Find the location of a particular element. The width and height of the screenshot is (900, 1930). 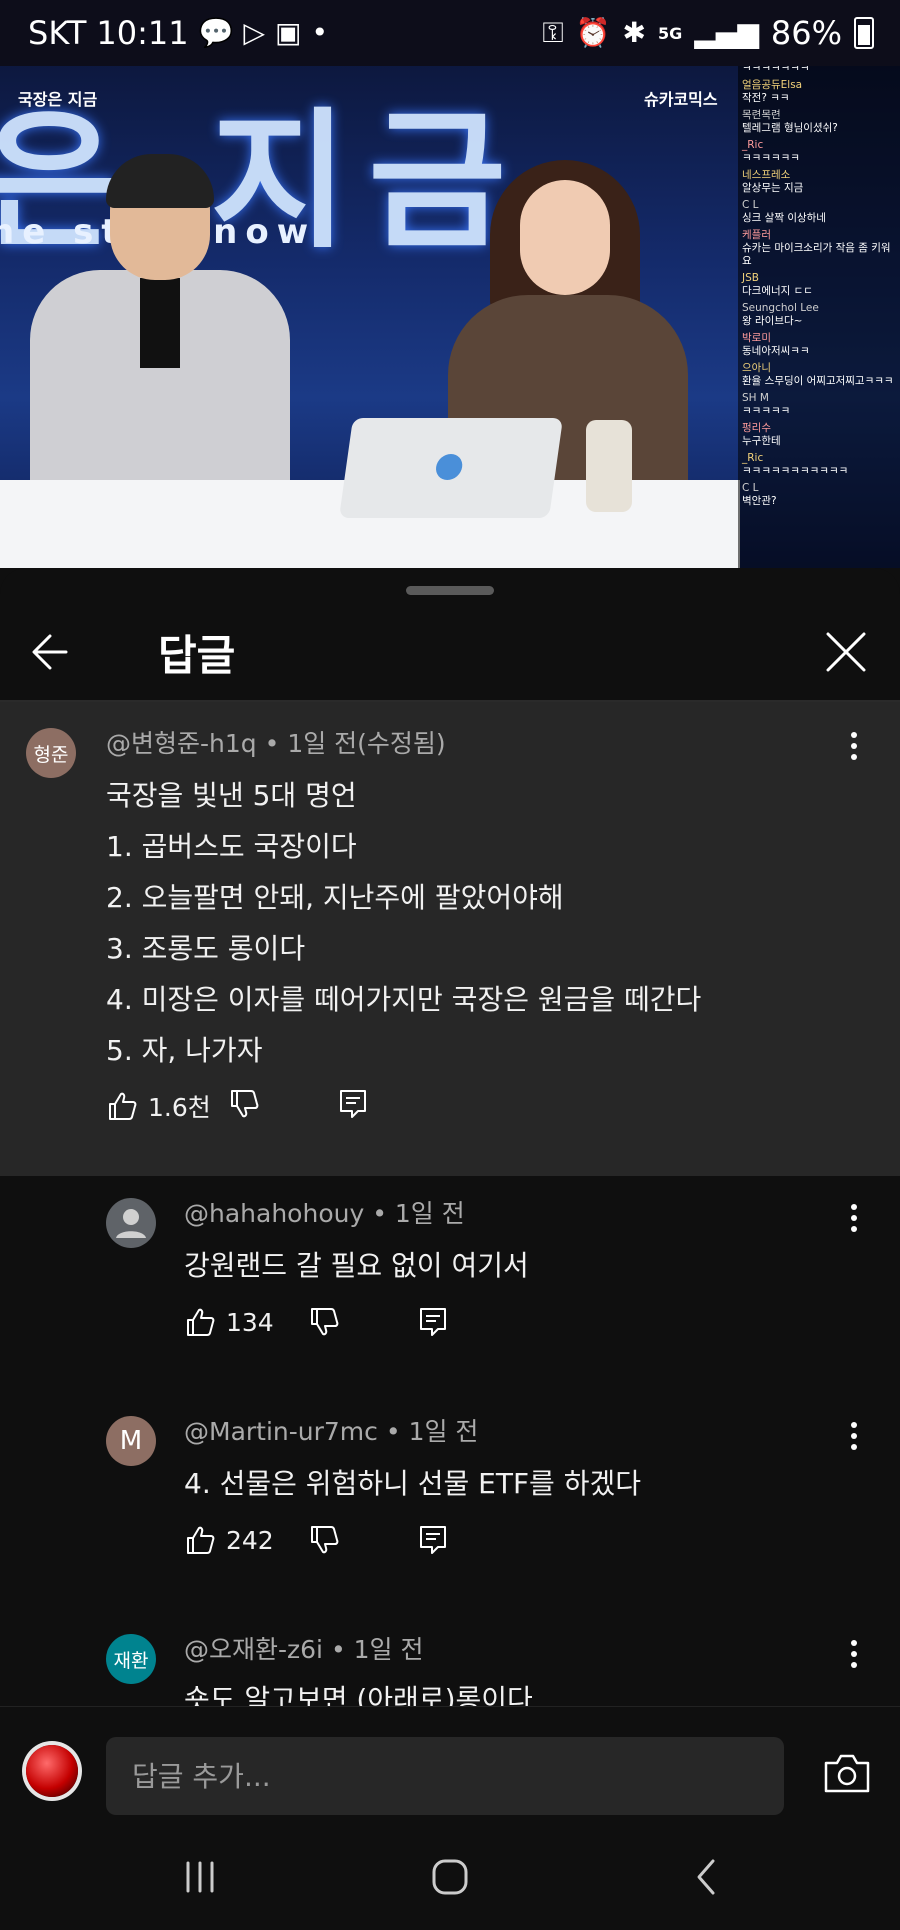

chat-message: 케플러 슈카는 마이크소리가 작음 좀 키워요 is located at coordinates (819, 248).